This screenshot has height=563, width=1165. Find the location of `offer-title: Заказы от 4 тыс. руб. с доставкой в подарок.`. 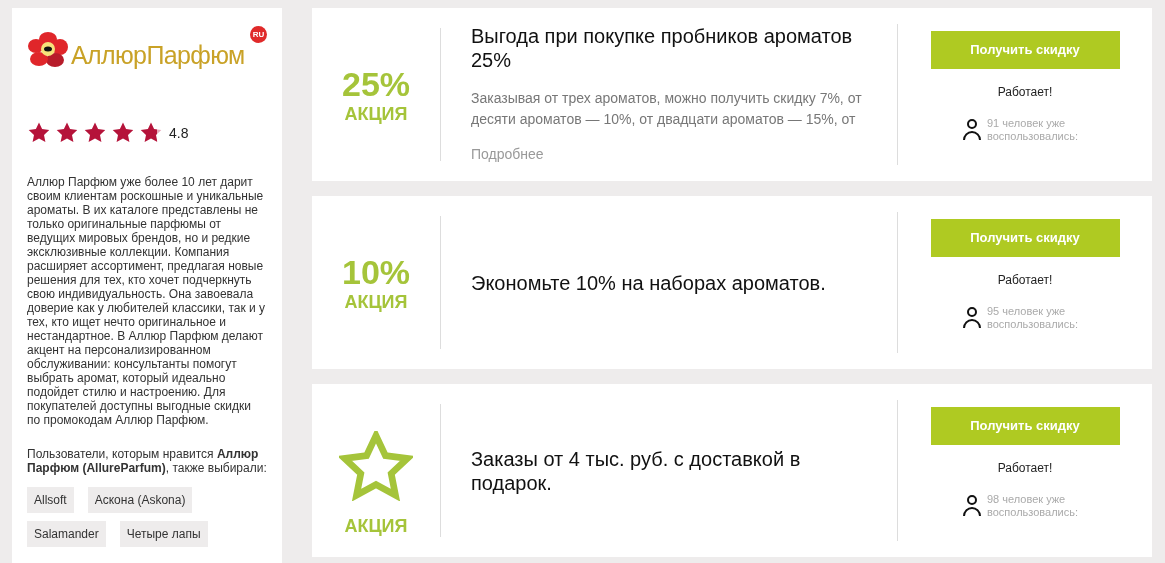

offer-title: Заказы от 4 тыс. руб. с доставкой в подарок. is located at coordinates (636, 470).